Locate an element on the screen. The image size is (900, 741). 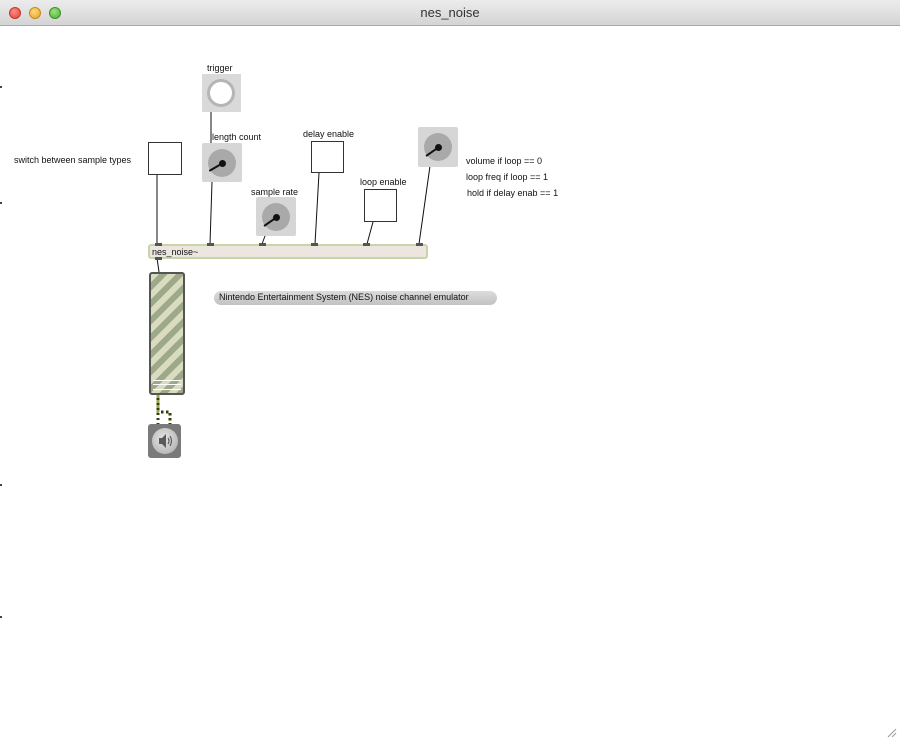
nes-noise-object-text: nes_noise~ is located at coordinates (175, 252).